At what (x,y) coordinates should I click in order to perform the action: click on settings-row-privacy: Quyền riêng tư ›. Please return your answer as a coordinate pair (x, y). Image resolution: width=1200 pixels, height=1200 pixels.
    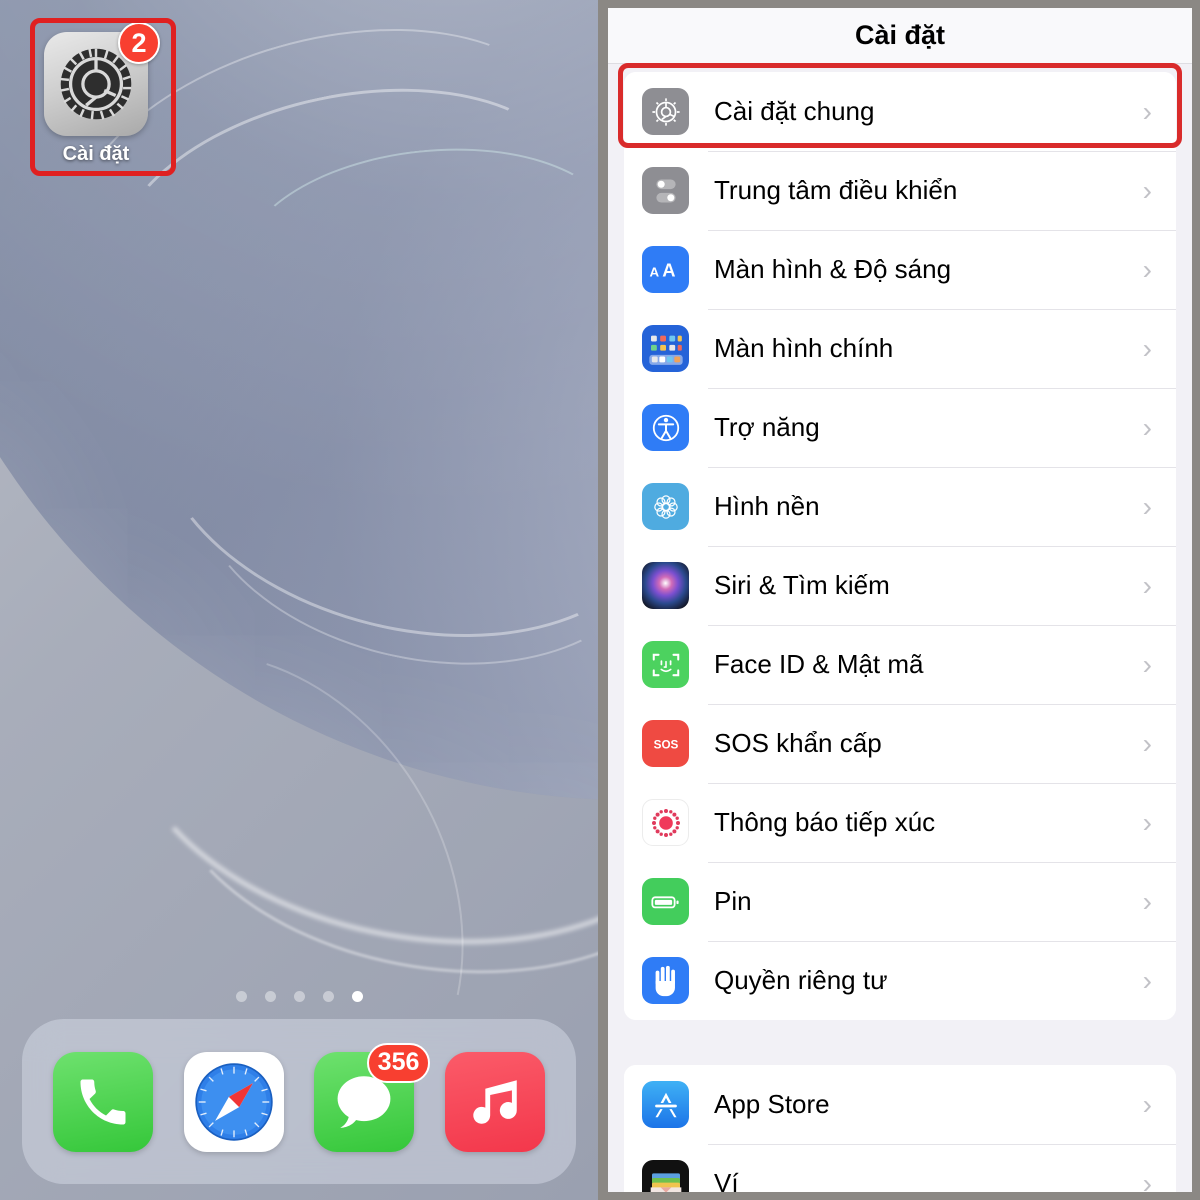
    Looking at the image, I should click on (900, 980).